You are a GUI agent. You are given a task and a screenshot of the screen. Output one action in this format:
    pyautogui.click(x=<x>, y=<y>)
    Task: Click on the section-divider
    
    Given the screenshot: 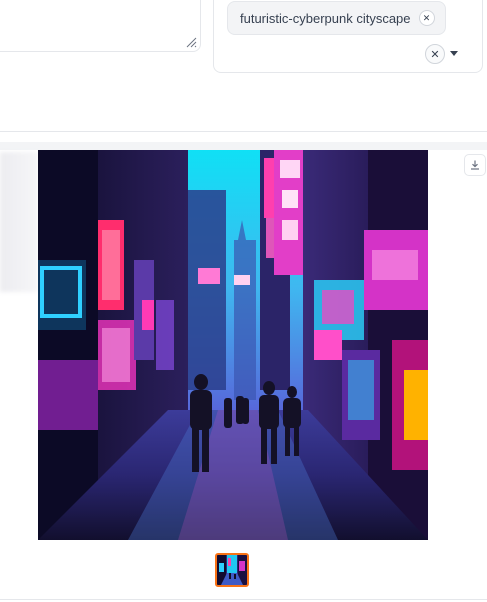 What is the action you would take?
    pyautogui.click(x=243, y=131)
    